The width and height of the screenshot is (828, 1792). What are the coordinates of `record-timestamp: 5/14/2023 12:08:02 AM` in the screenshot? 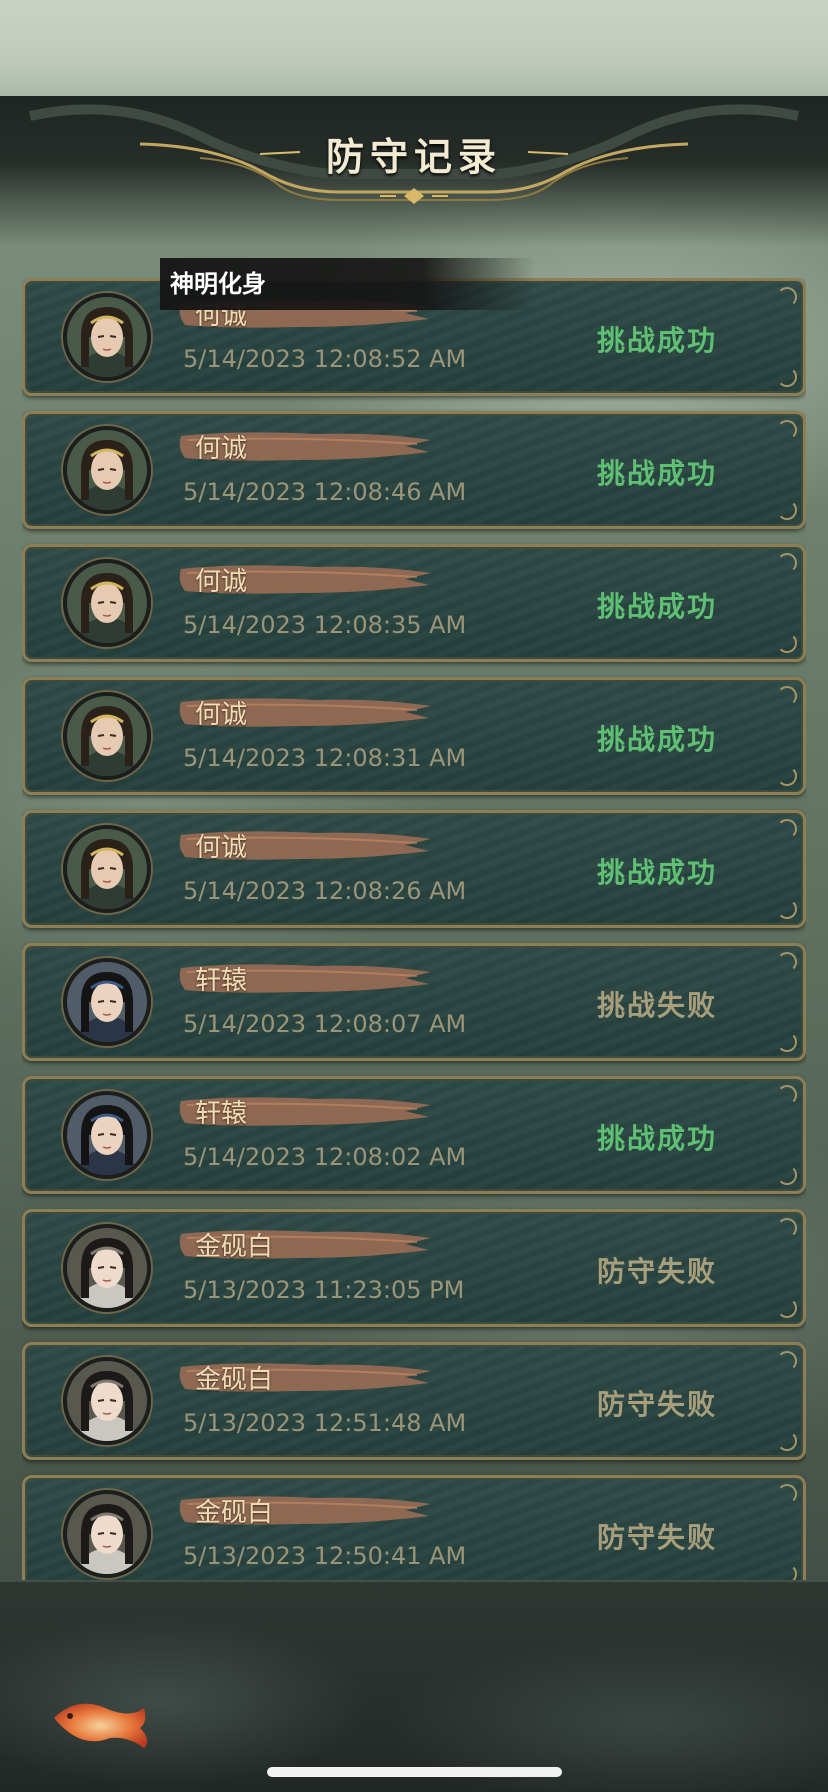 It's located at (325, 1157).